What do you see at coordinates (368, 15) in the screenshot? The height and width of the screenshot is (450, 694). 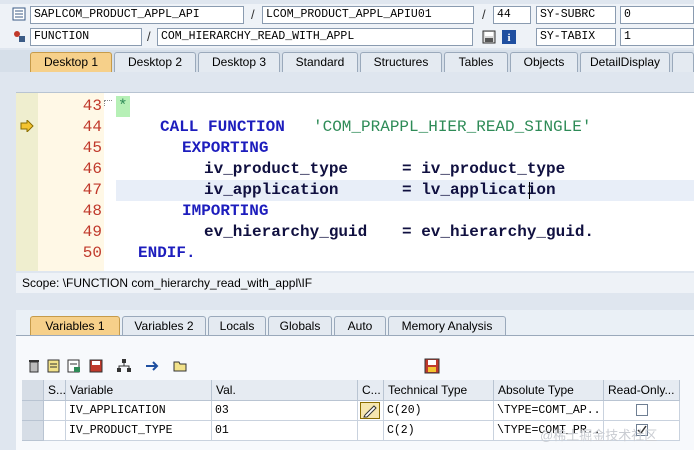 I see `include-name-field: LCOM_PRODUCT_APPL_APIU01` at bounding box center [368, 15].